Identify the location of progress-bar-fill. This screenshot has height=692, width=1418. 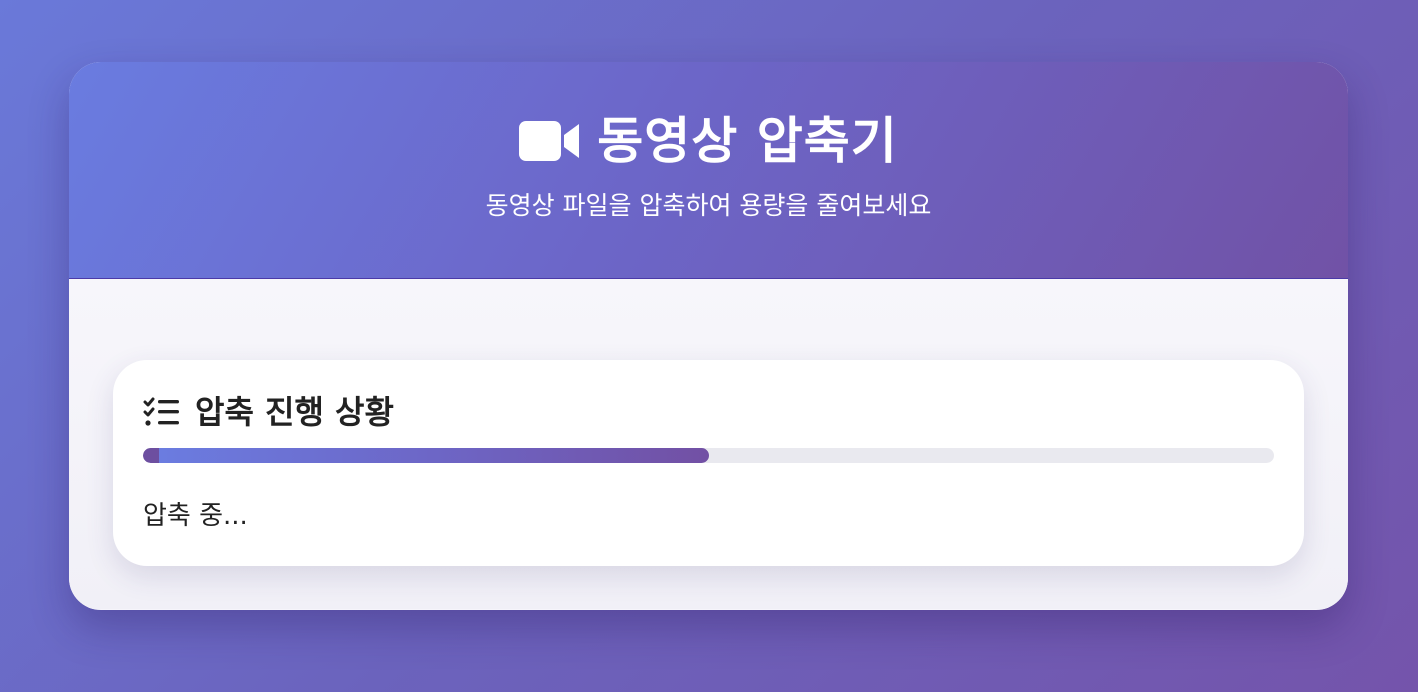
(426, 455).